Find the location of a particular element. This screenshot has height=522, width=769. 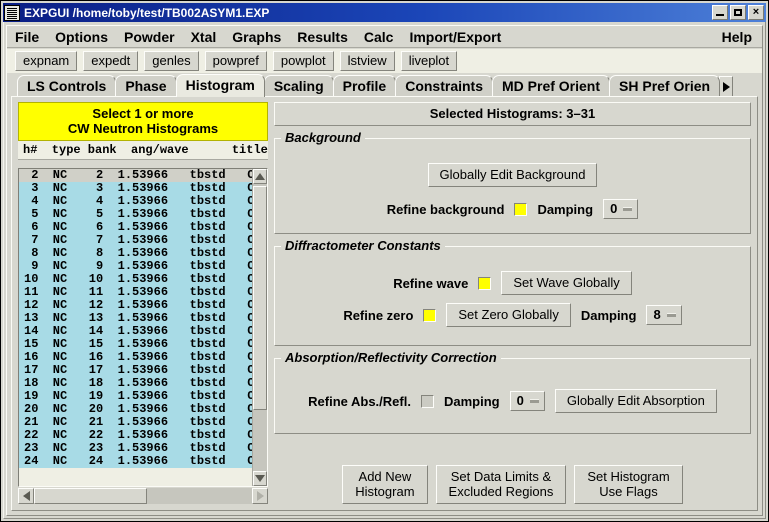

refine-abs-refl-label: Refine Abs./Refl. is located at coordinates (359, 401).